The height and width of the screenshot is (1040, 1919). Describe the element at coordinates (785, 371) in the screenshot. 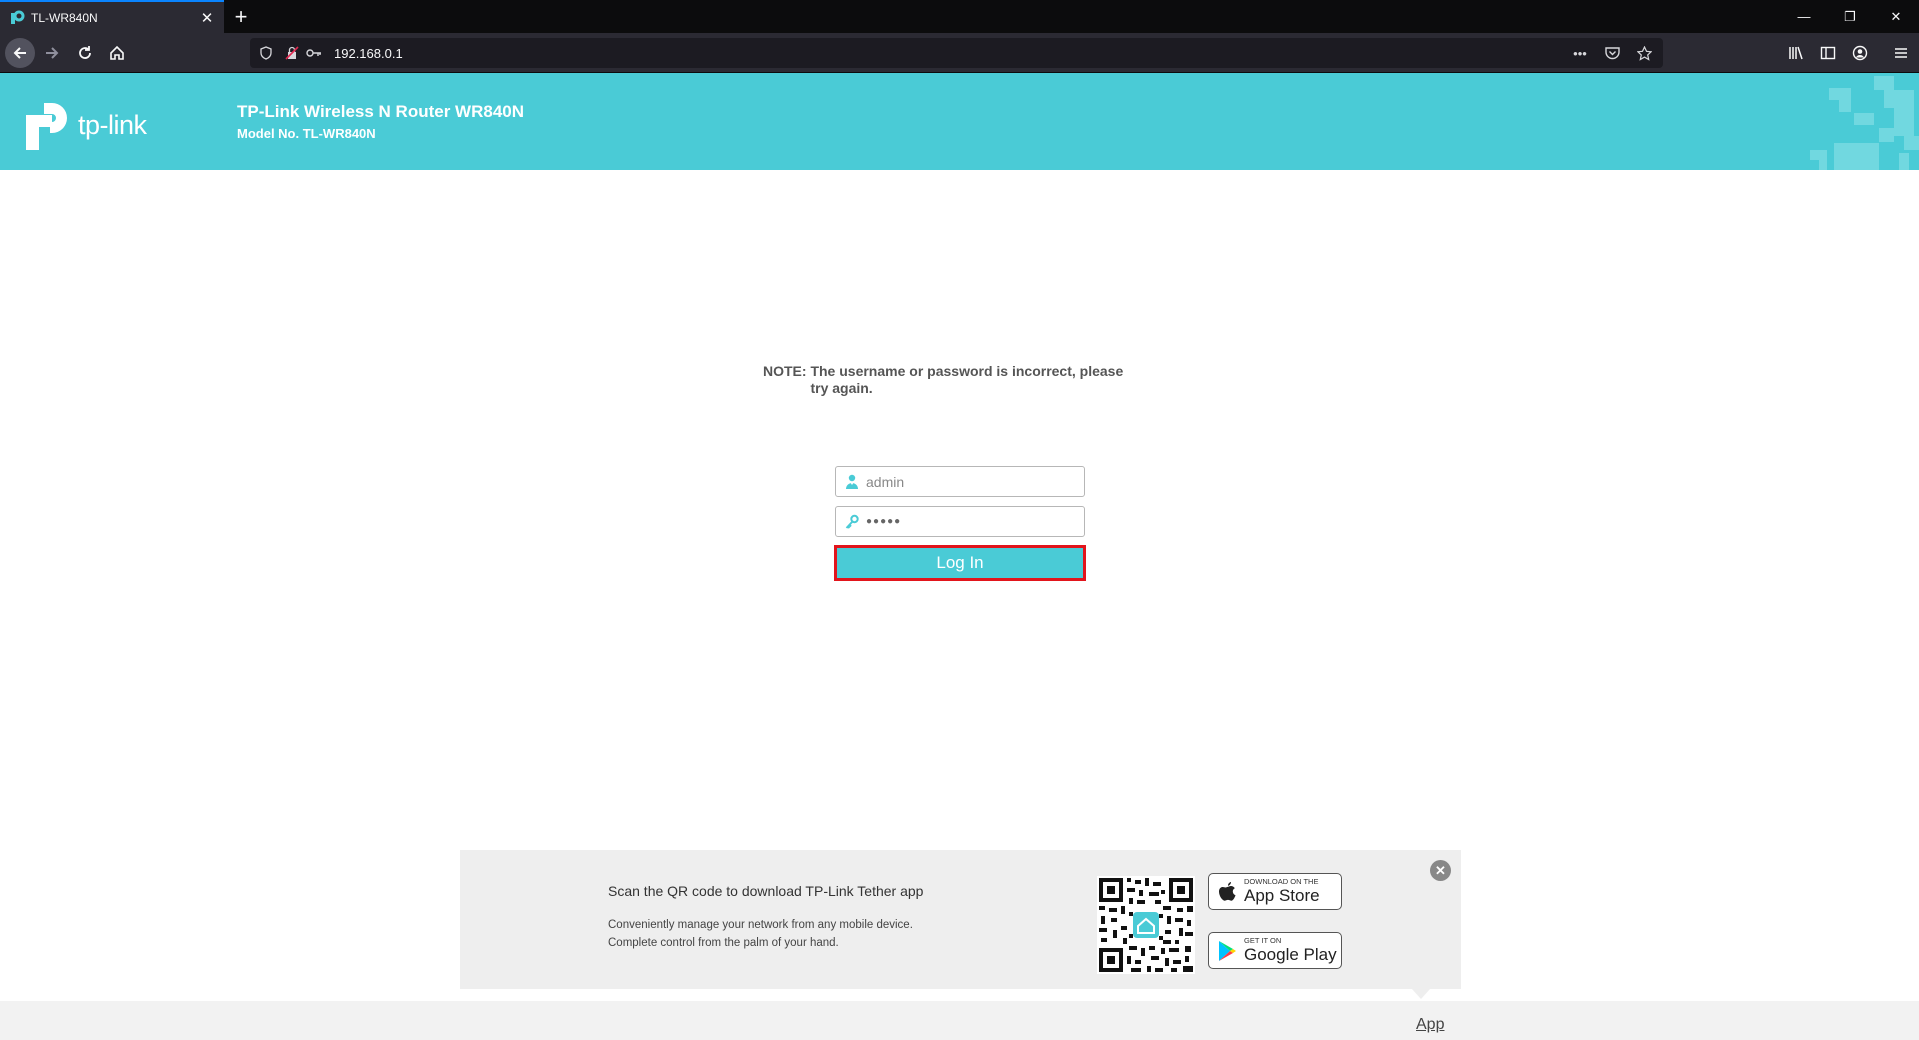

I see `note-label: NOTE:` at that location.